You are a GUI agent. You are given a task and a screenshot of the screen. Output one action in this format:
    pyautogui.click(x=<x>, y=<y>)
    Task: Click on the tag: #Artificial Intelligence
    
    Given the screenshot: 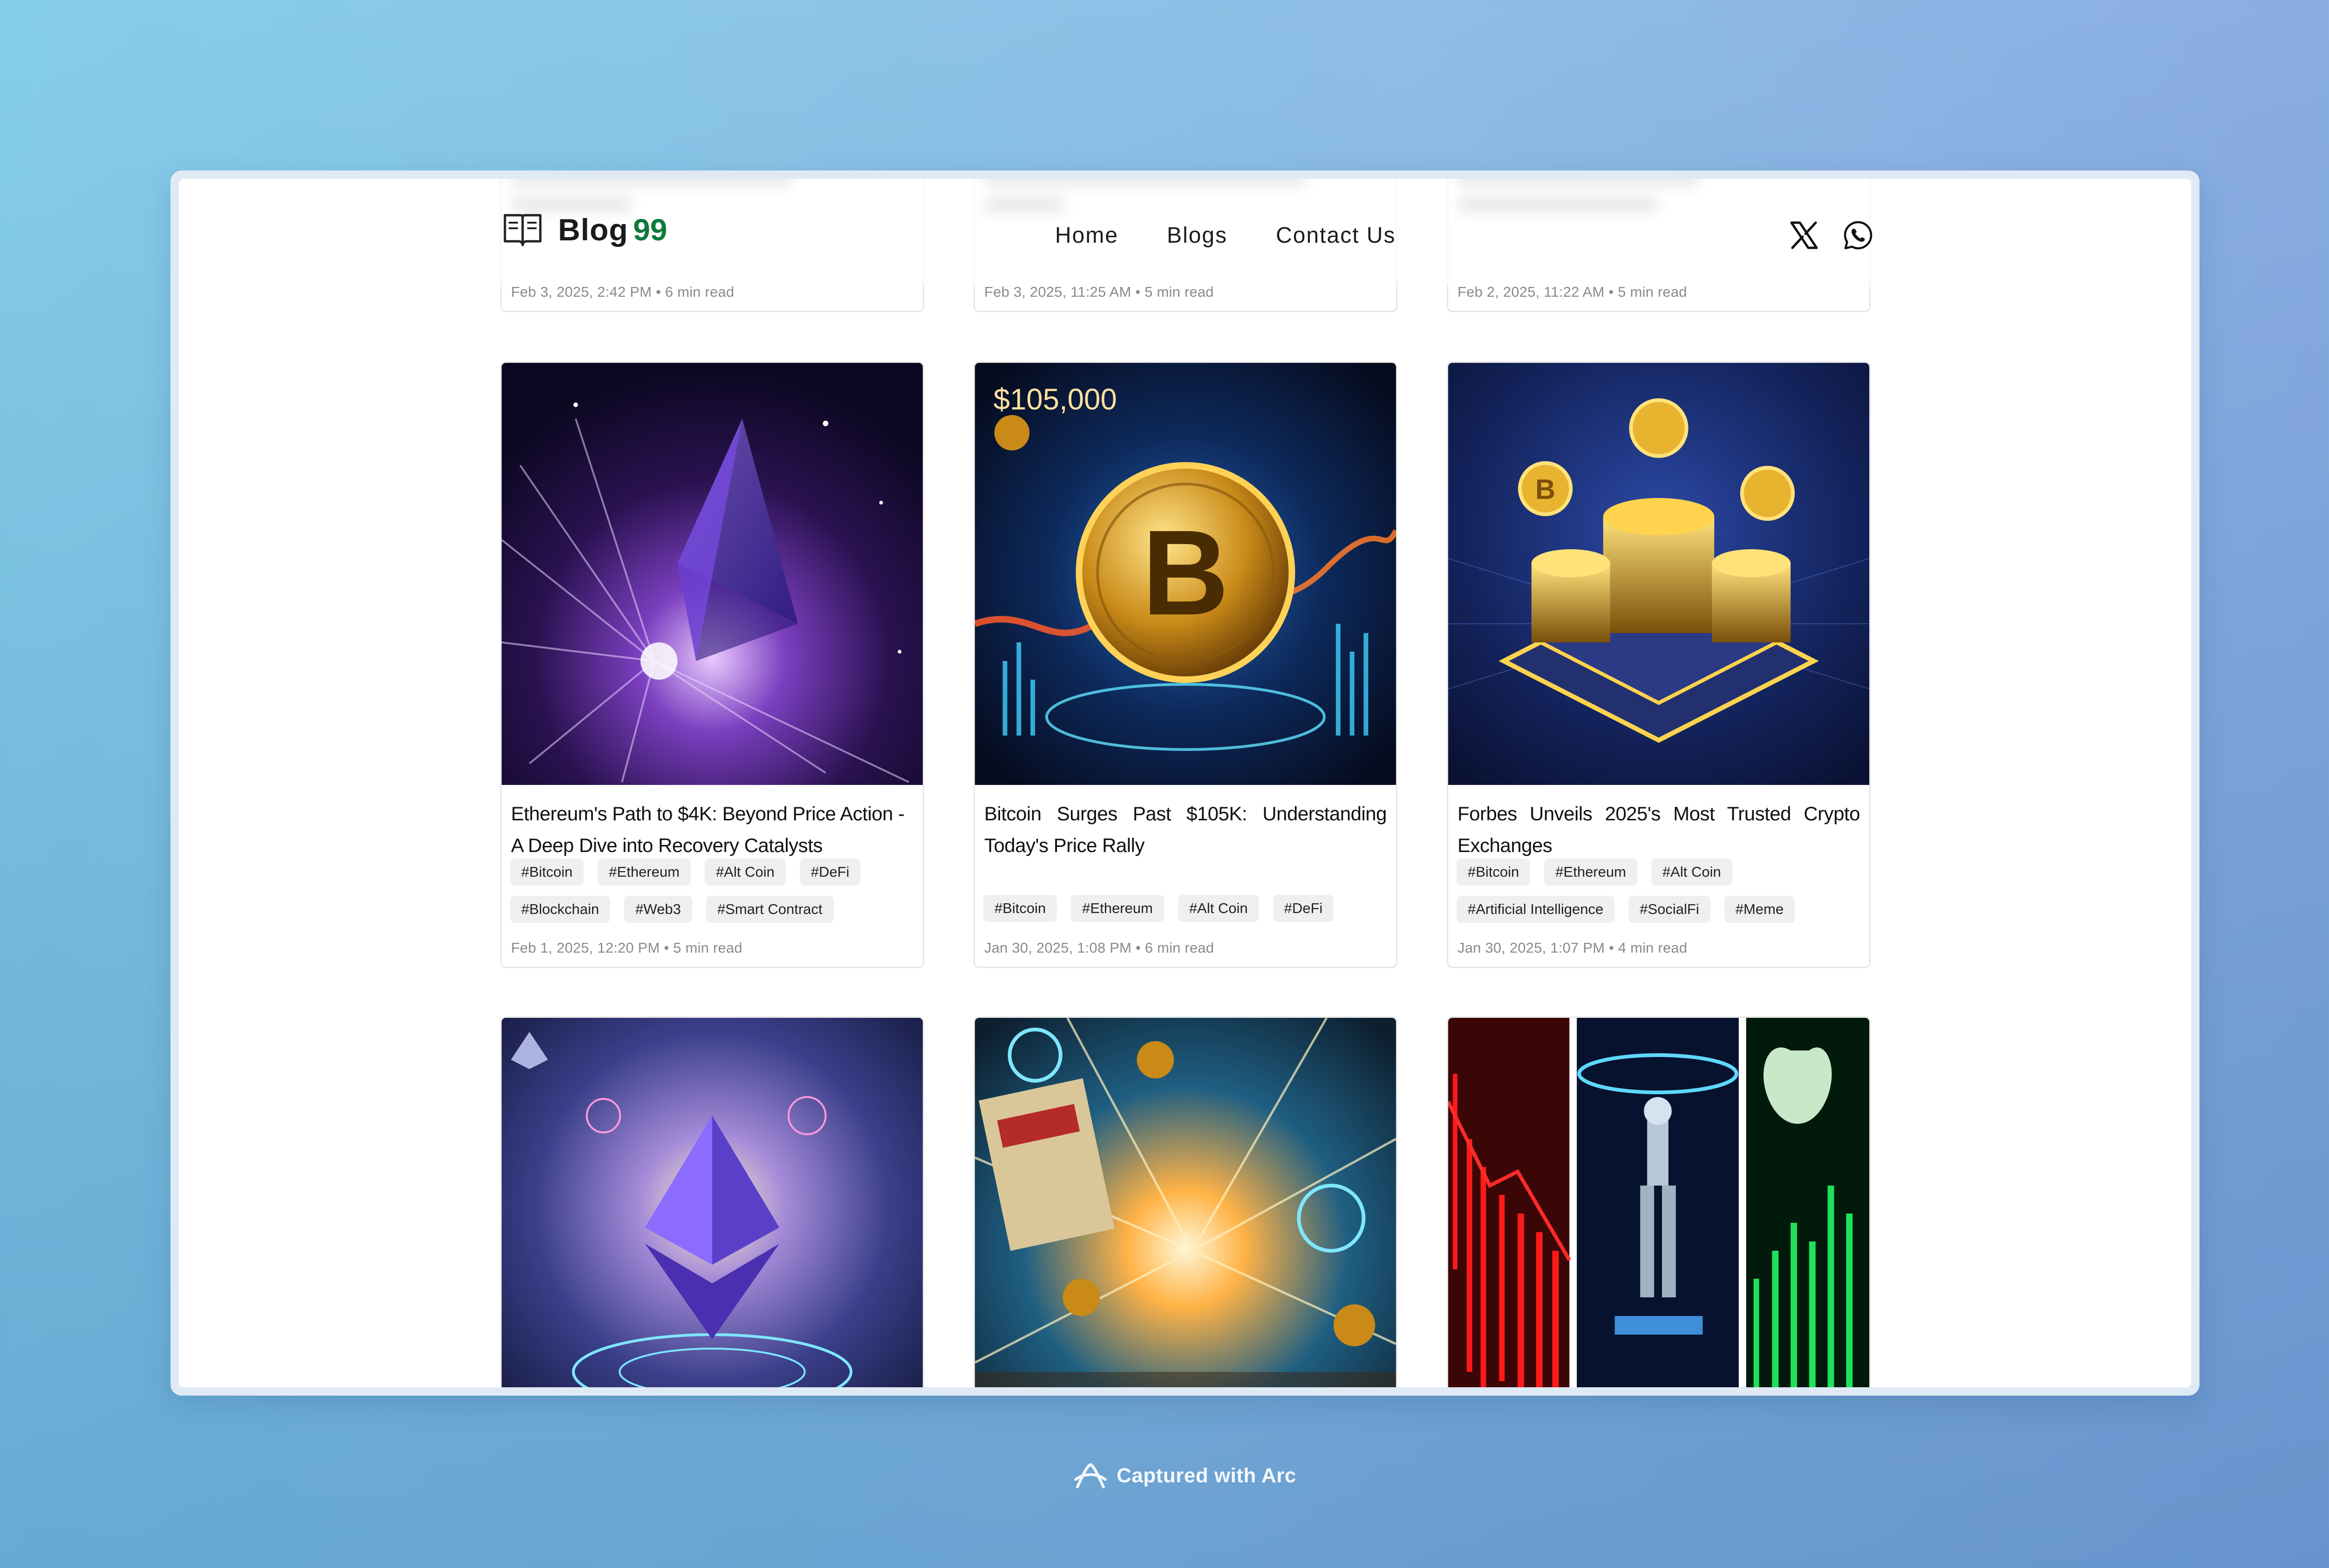 What is the action you would take?
    pyautogui.click(x=1536, y=909)
    